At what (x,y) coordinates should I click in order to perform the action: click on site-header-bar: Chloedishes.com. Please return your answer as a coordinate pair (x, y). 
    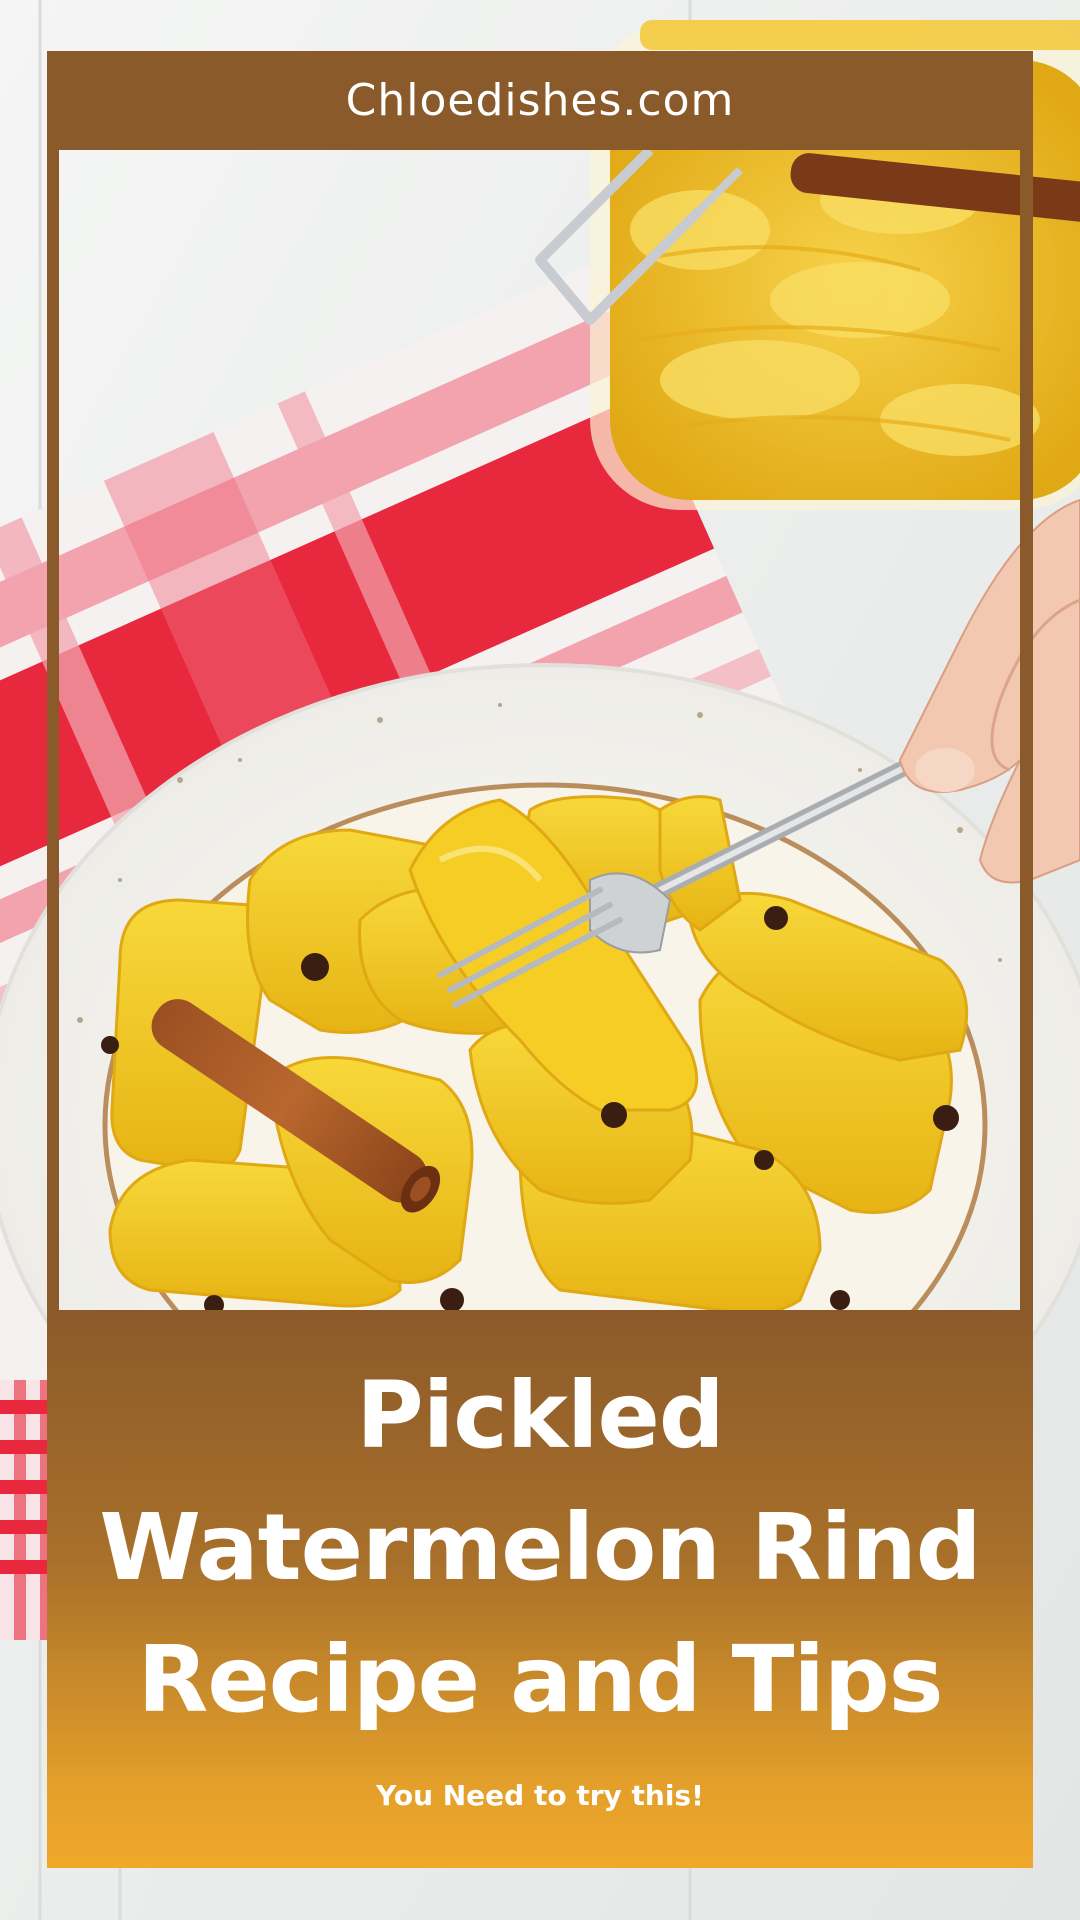
    Looking at the image, I should click on (540, 100).